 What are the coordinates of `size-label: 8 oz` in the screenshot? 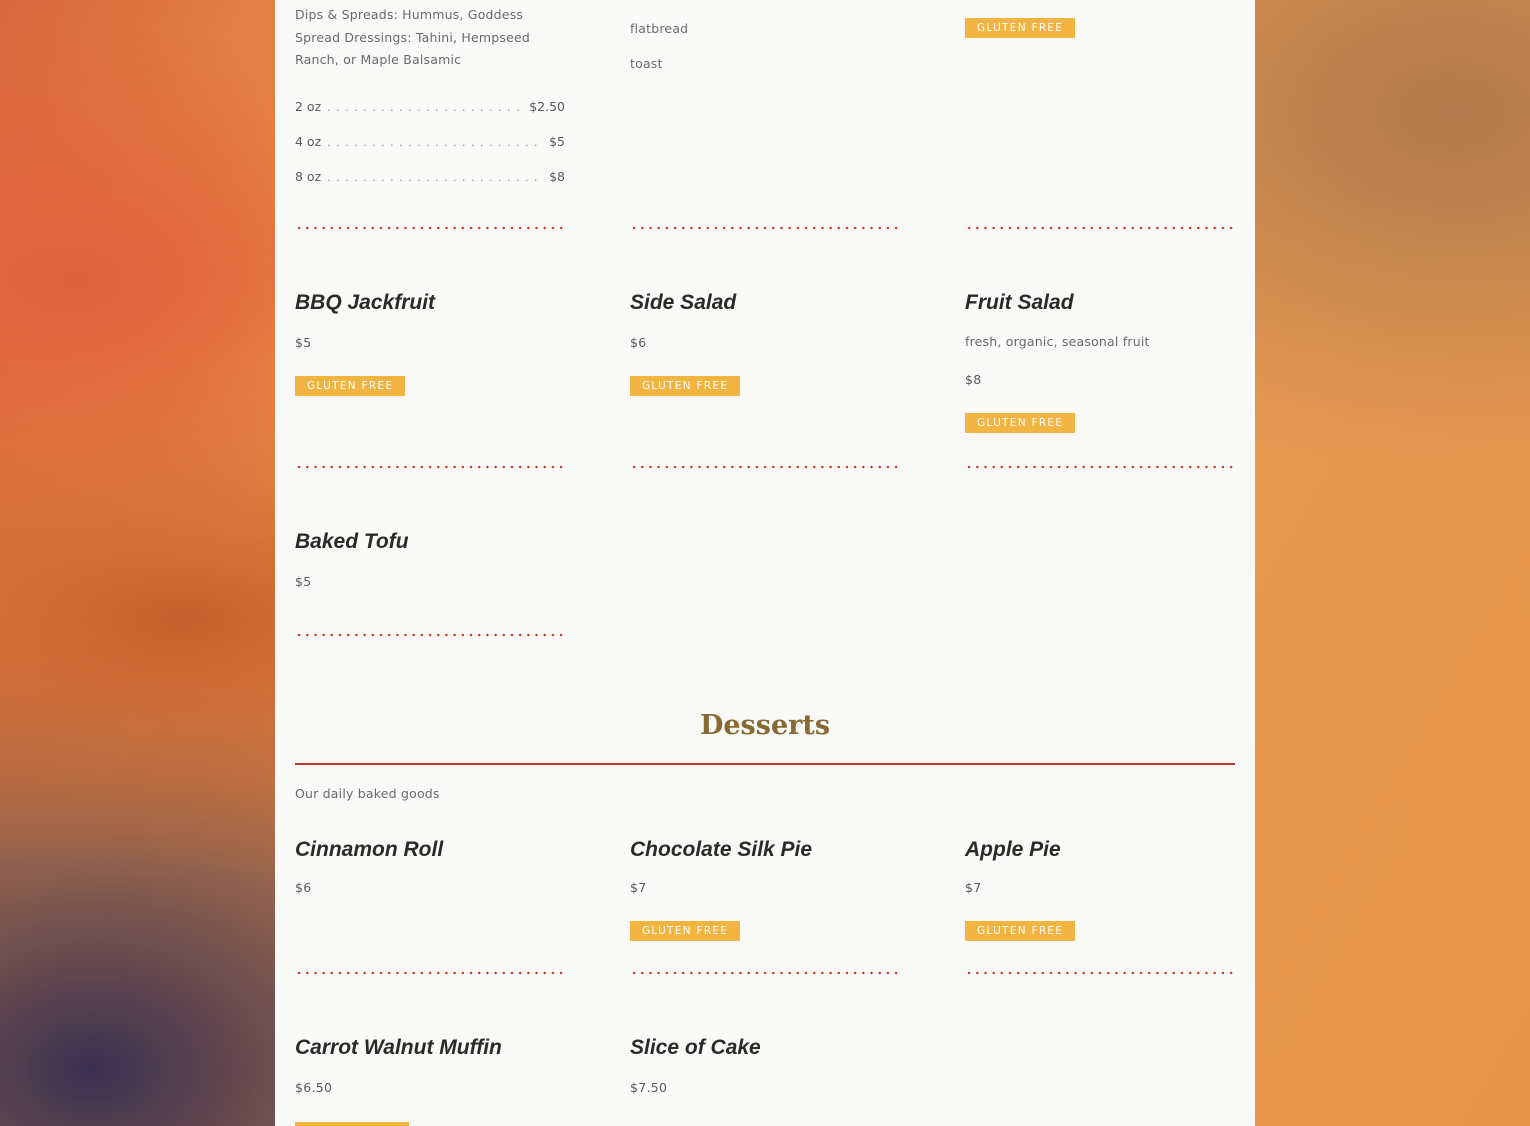 It's located at (308, 176).